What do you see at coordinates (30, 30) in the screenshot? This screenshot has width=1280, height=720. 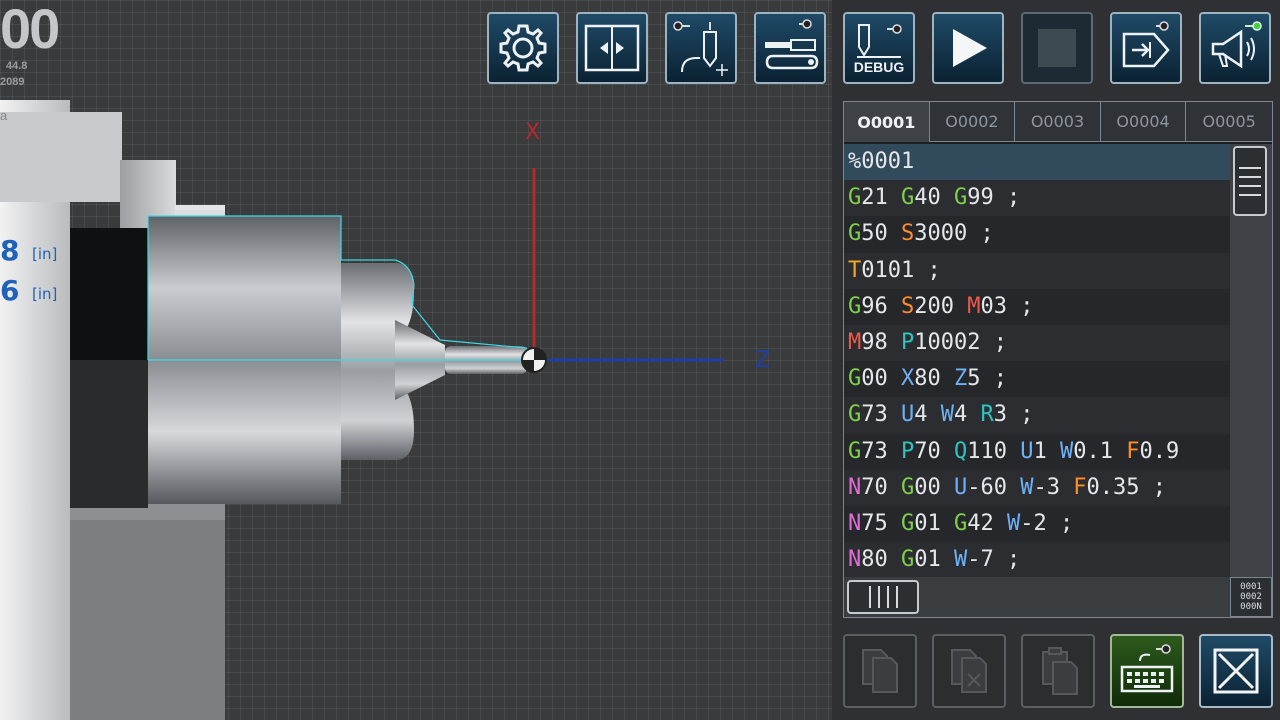 I see `spindle-readout: 00` at bounding box center [30, 30].